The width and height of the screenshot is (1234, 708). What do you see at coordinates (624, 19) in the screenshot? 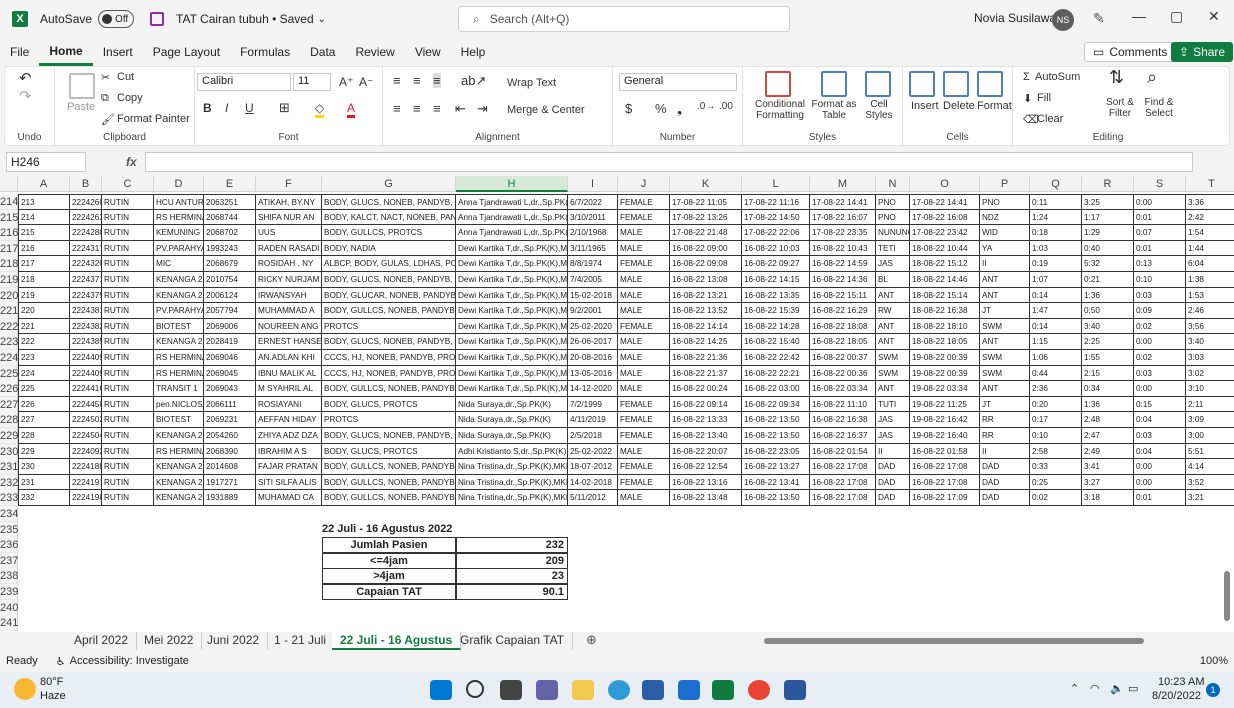
I see `search-box: ⌕ Search (Alt+Q)` at bounding box center [624, 19].